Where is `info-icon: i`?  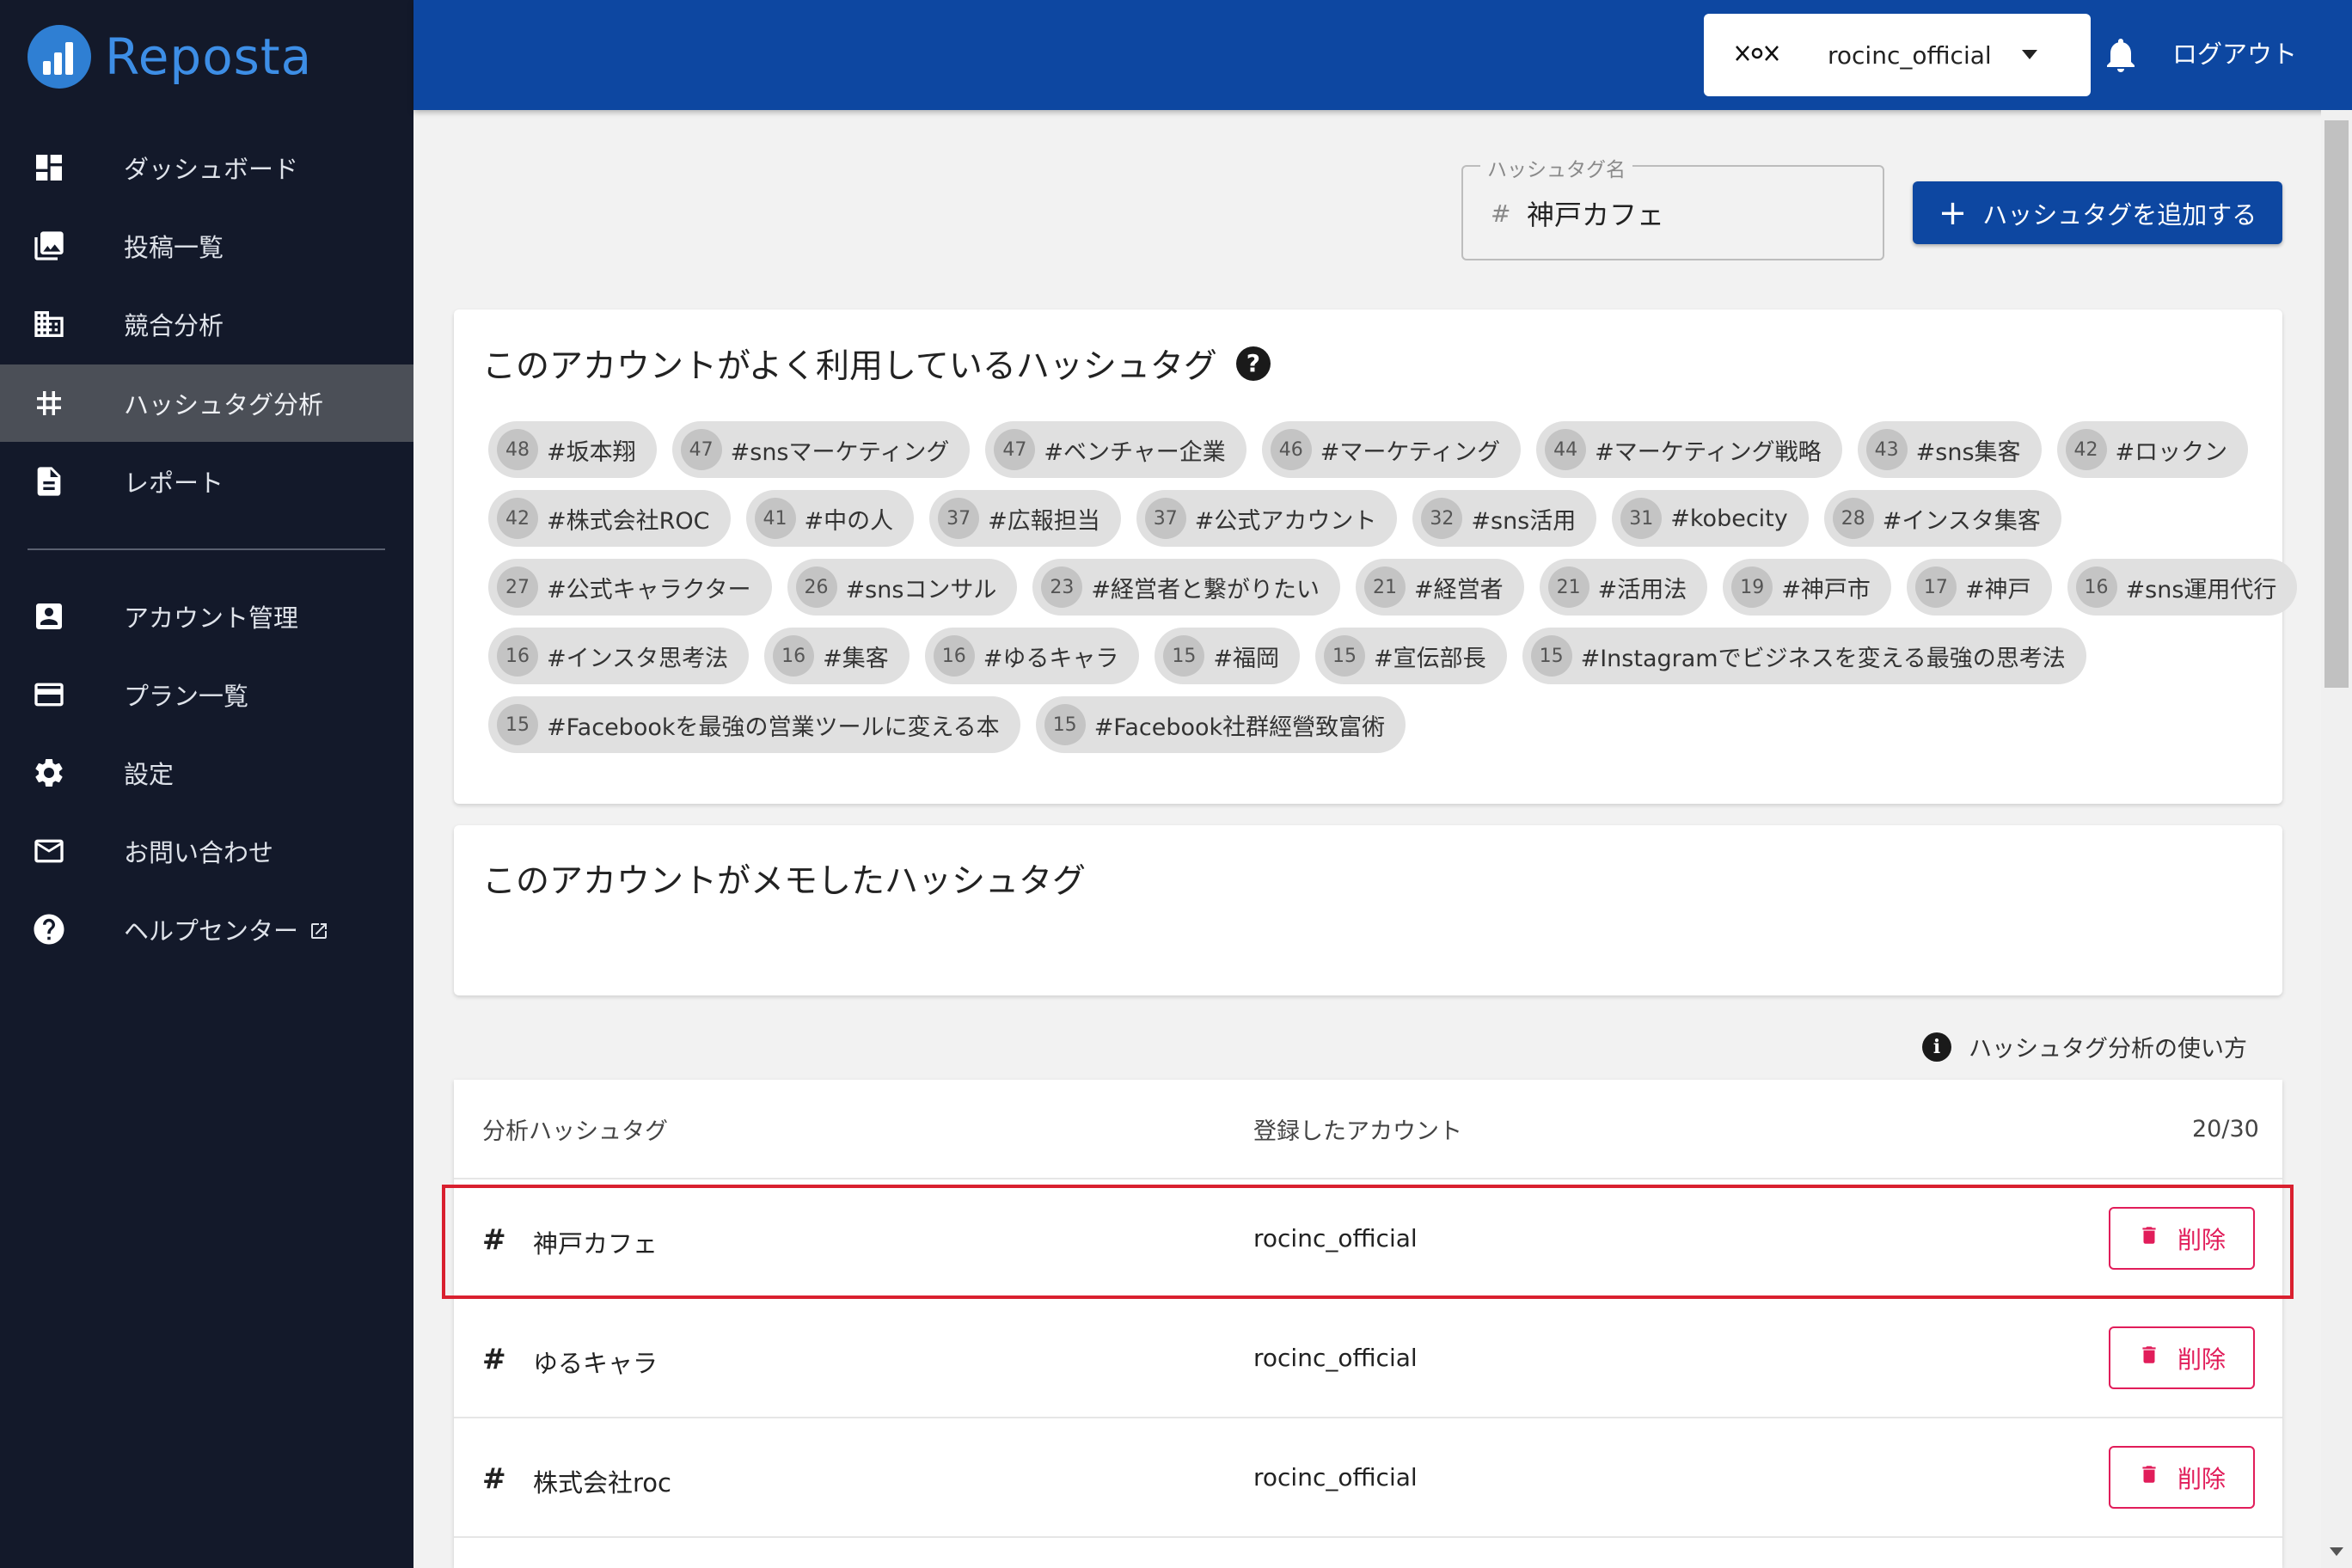
info-icon: i is located at coordinates (1936, 1047).